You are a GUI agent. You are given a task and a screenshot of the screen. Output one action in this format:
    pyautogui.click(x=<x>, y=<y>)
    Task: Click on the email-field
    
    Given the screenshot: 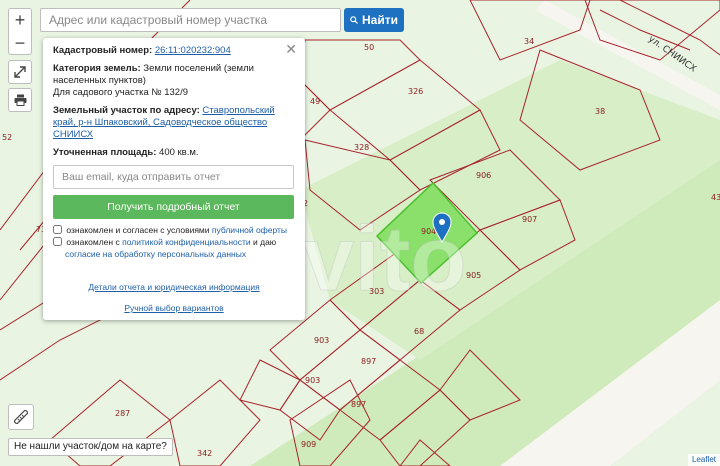 What is the action you would take?
    pyautogui.click(x=173, y=177)
    